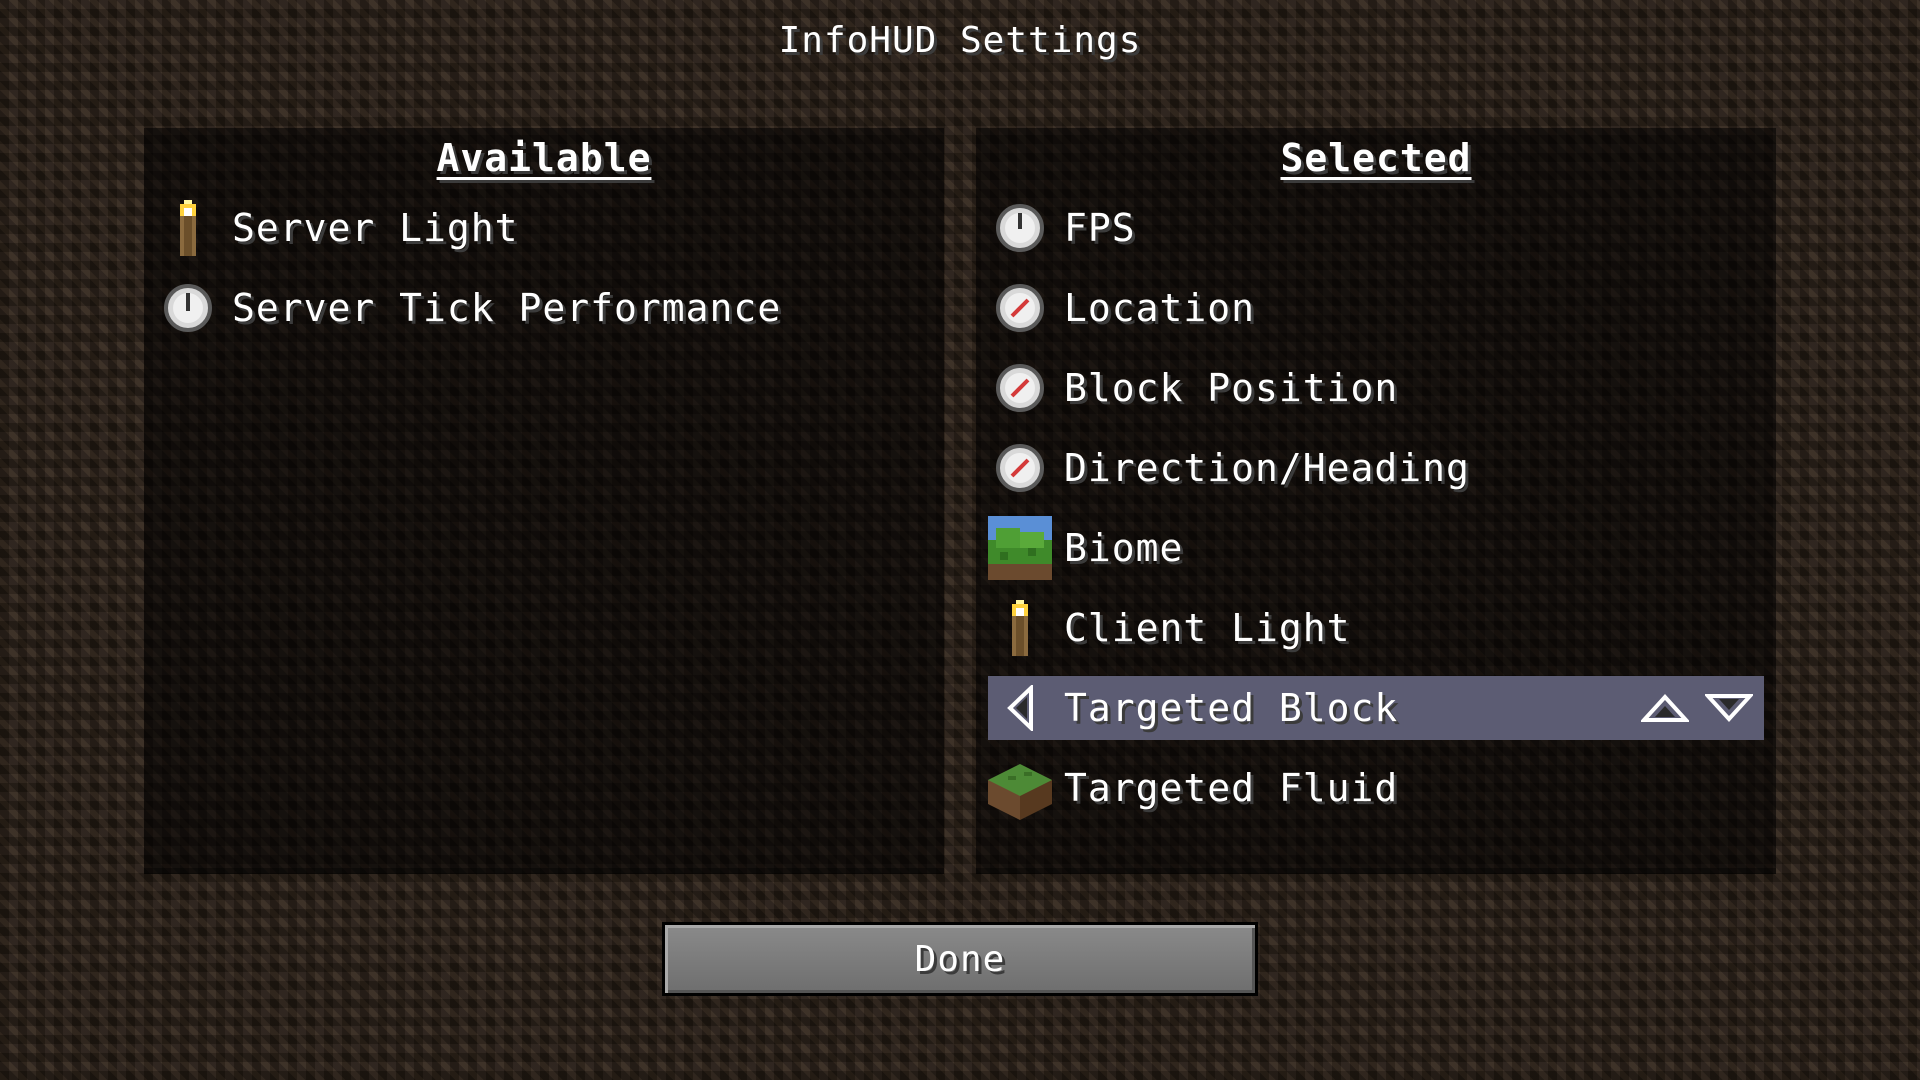 Image resolution: width=1920 pixels, height=1080 pixels. Describe the element at coordinates (1231, 708) in the screenshot. I see `list-item-label: Targeted Block` at that location.